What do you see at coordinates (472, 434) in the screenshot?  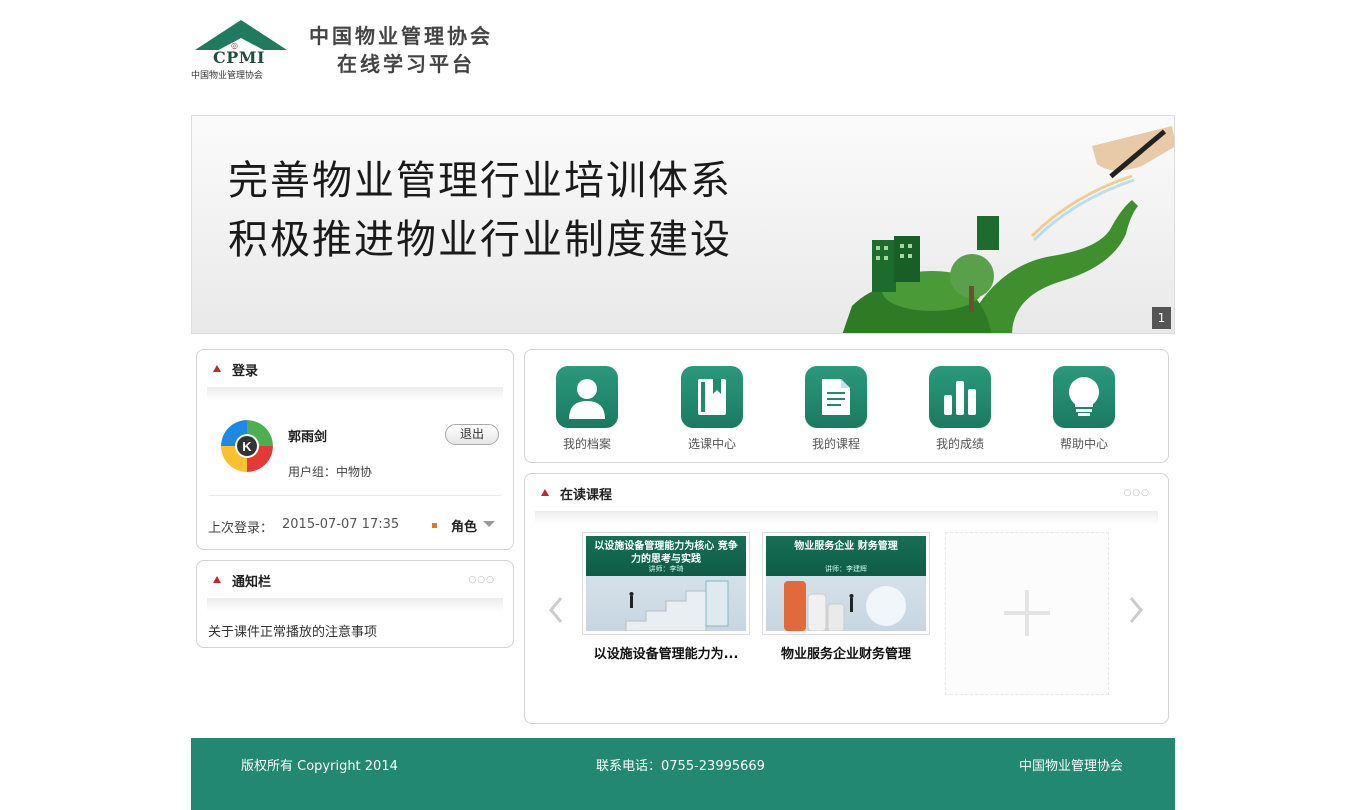 I see `logout-button: 退出` at bounding box center [472, 434].